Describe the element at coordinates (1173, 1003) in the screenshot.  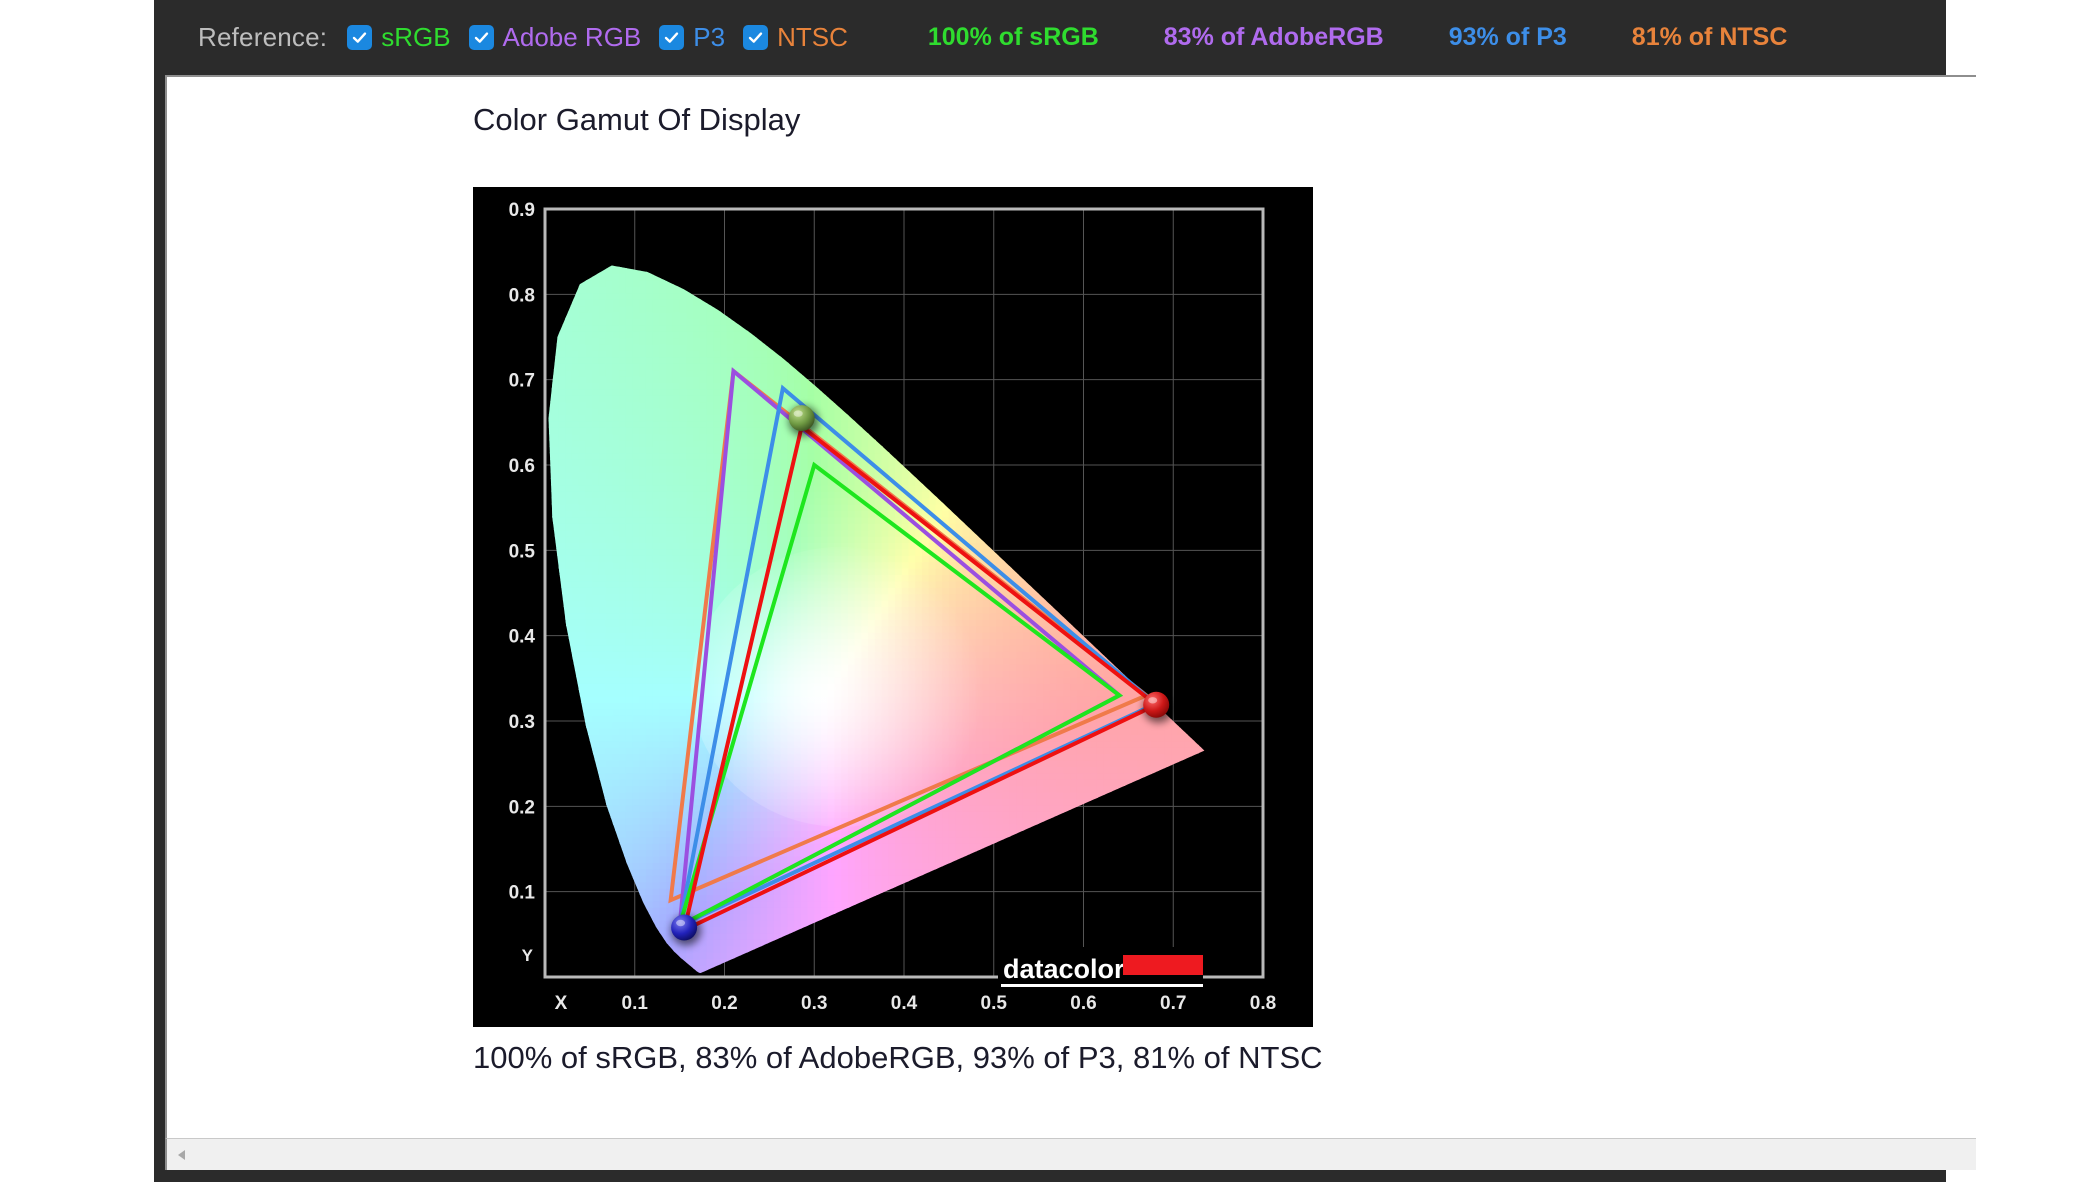
I see `x-tick-label: 0.7` at that location.